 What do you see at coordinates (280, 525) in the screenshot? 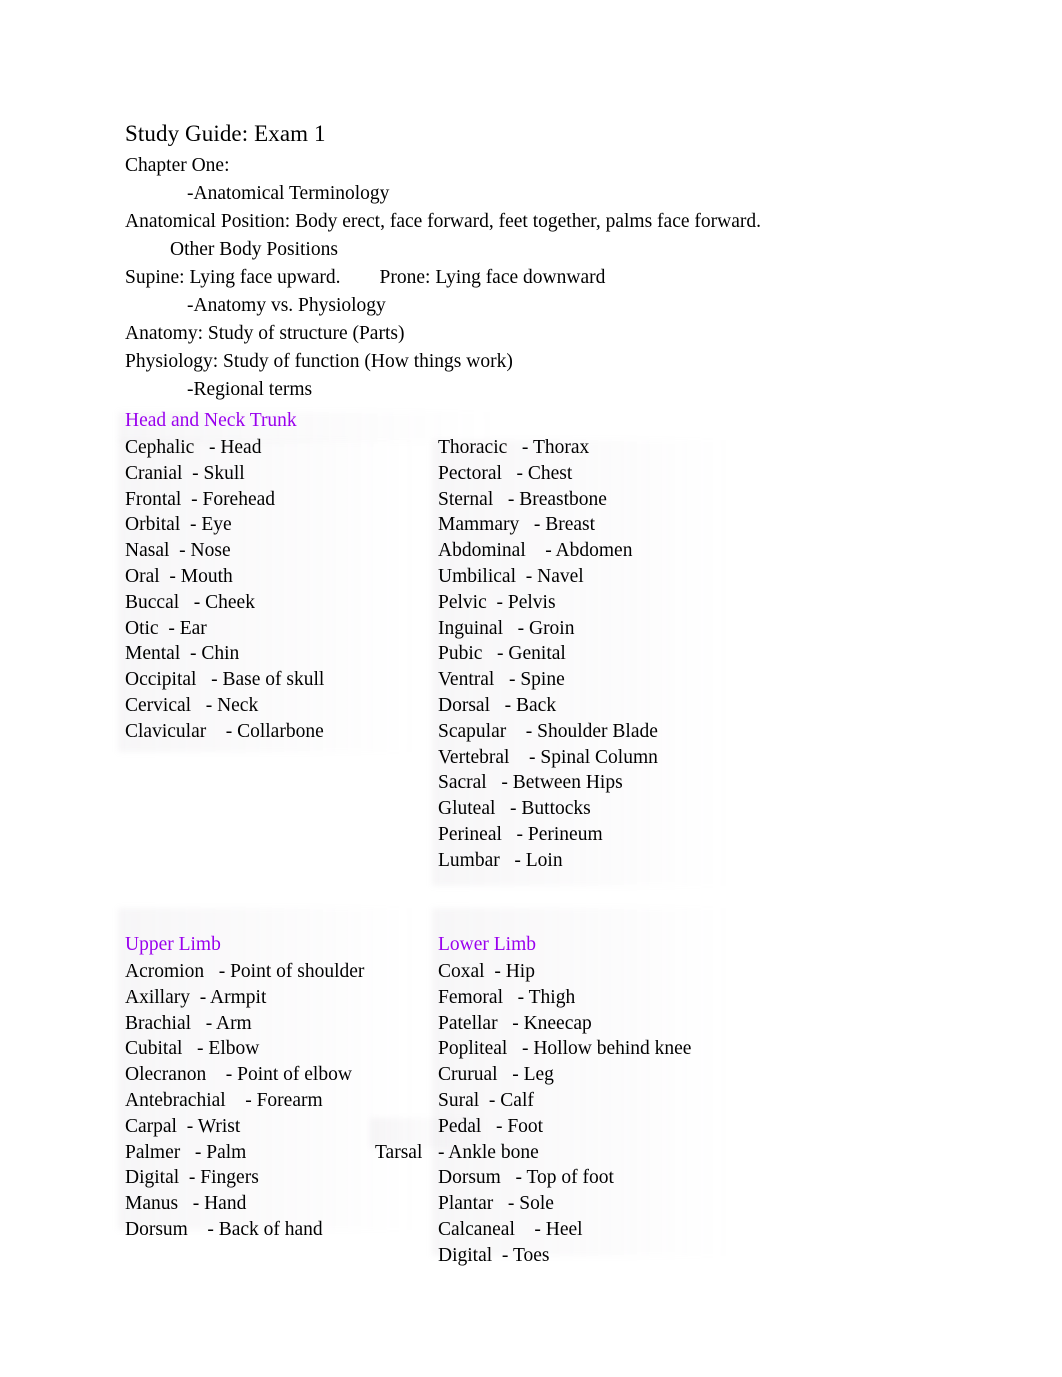
I see `term-entry: Orbital - Eye` at bounding box center [280, 525].